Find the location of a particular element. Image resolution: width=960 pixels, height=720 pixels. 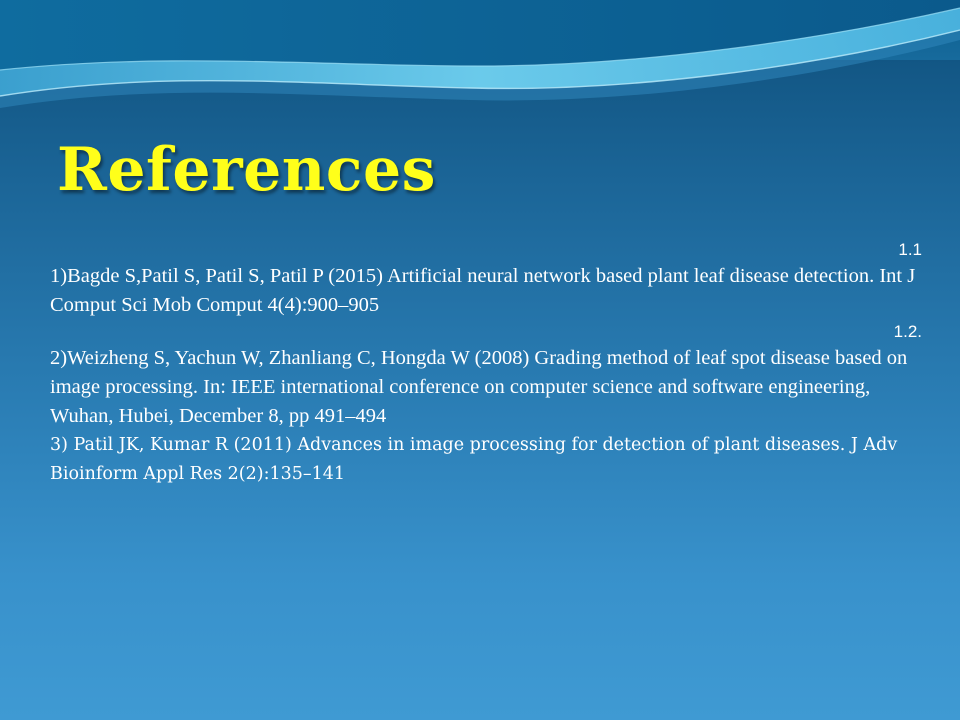

slide-title: References is located at coordinates (246, 170).